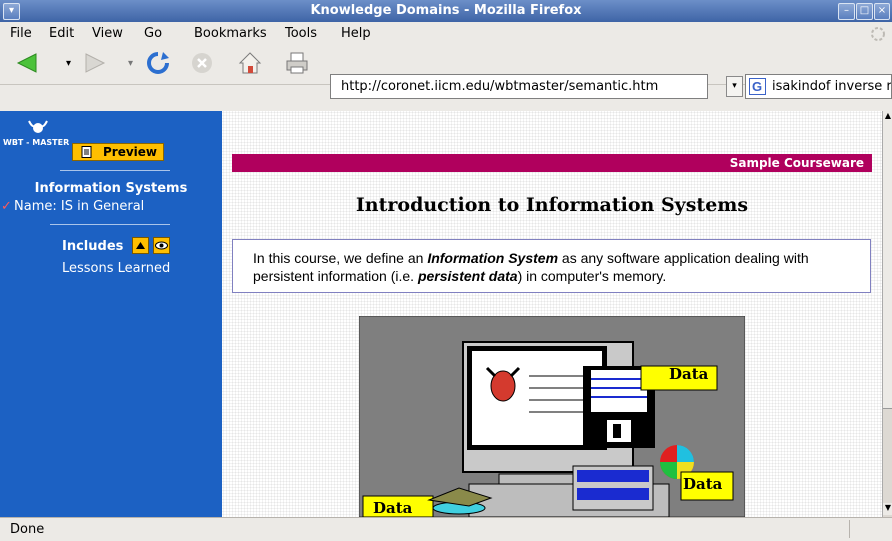 This screenshot has height=541, width=892. Describe the element at coordinates (818, 86) in the screenshot. I see `search-input: isakindof inverse rel` at that location.